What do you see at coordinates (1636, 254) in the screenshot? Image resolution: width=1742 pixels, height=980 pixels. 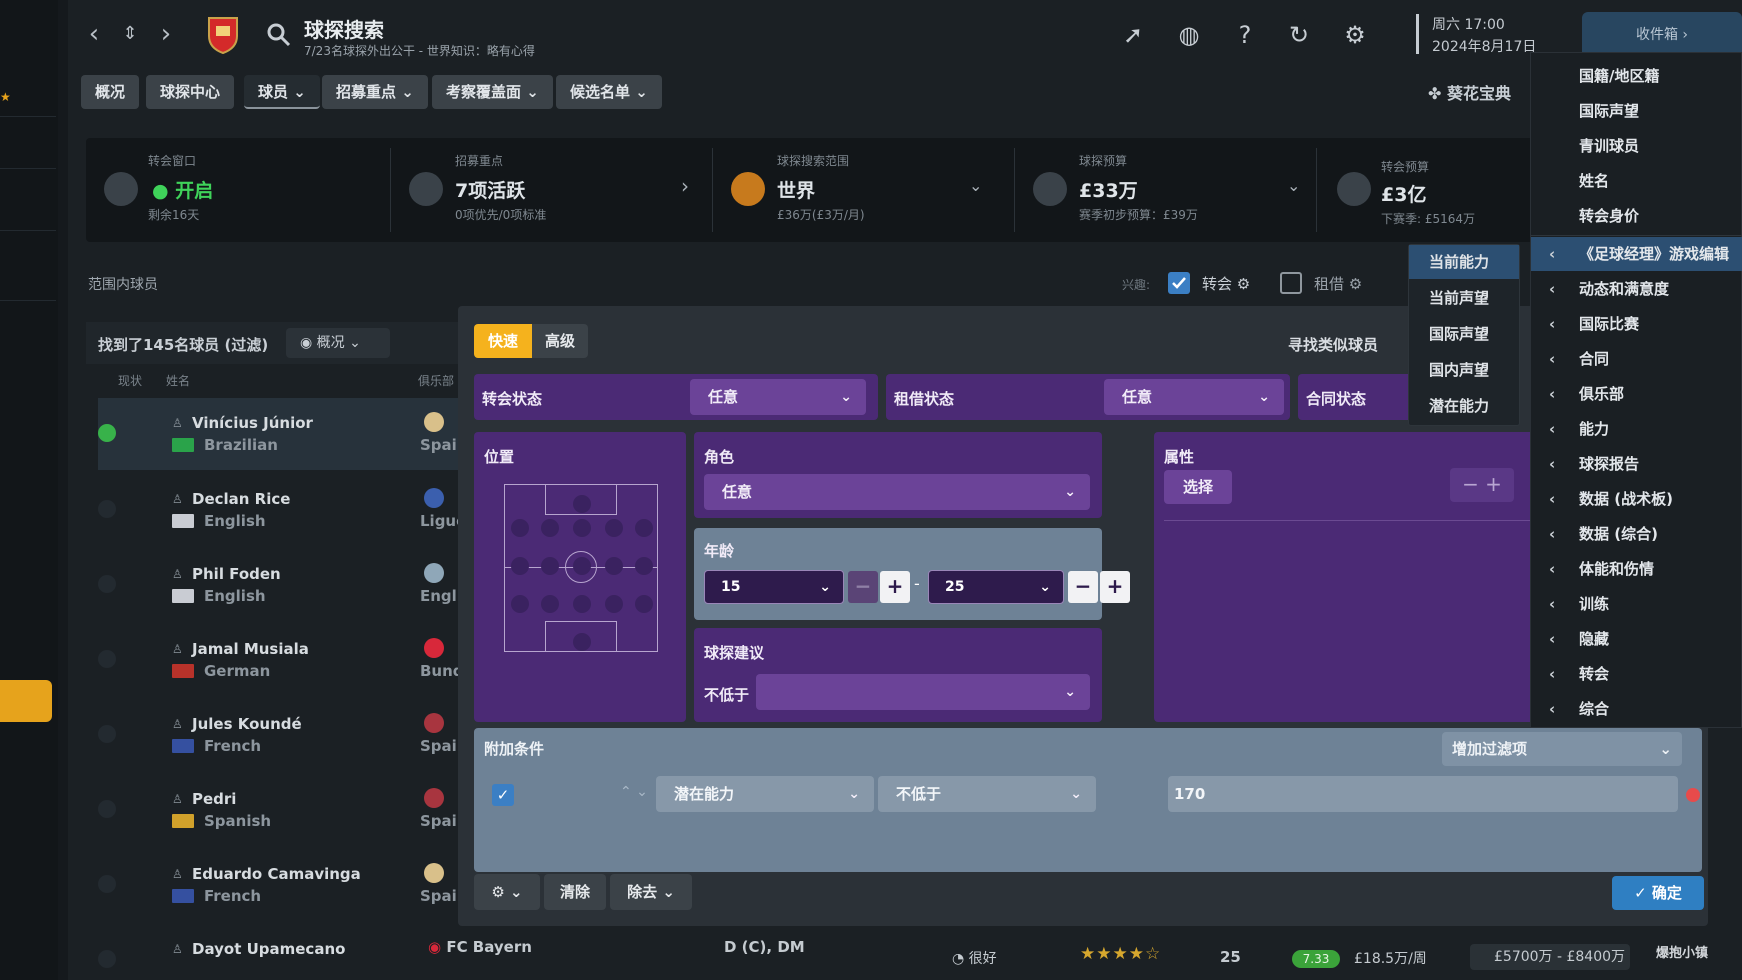 I see `submenu-item: ‹ 《足球经理》游戏编辑` at bounding box center [1636, 254].